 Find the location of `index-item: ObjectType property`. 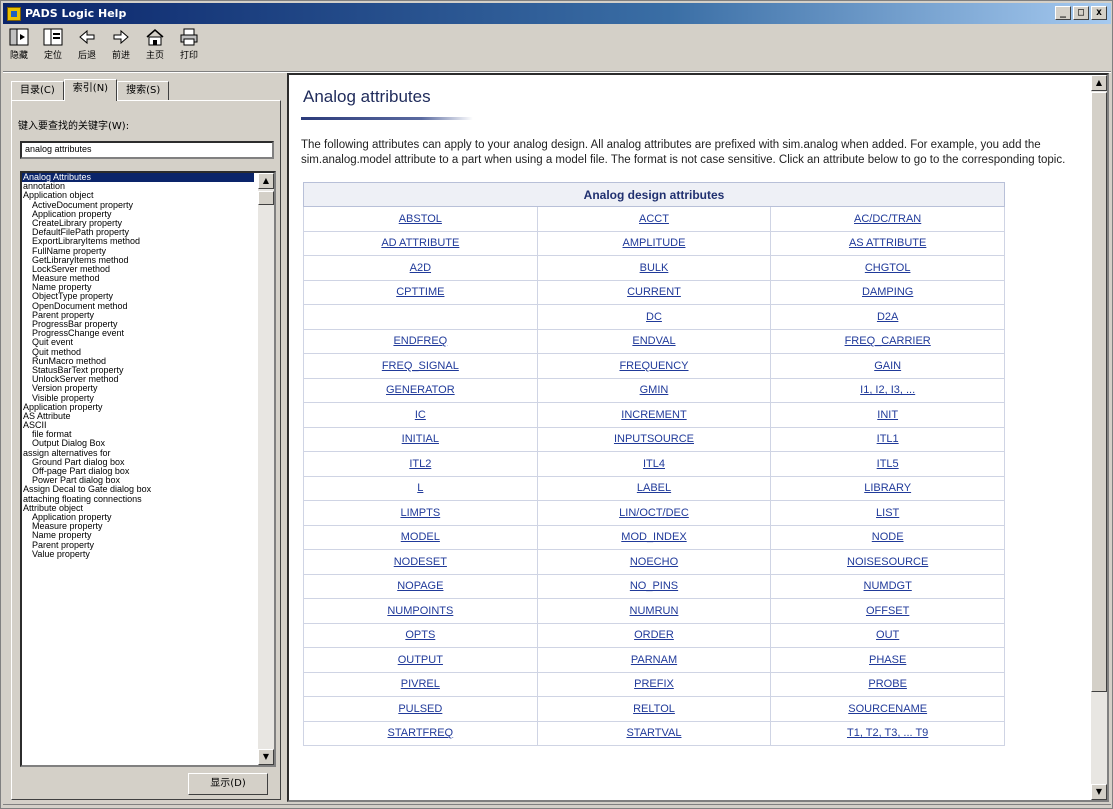

index-item: ObjectType property is located at coordinates (141, 296).